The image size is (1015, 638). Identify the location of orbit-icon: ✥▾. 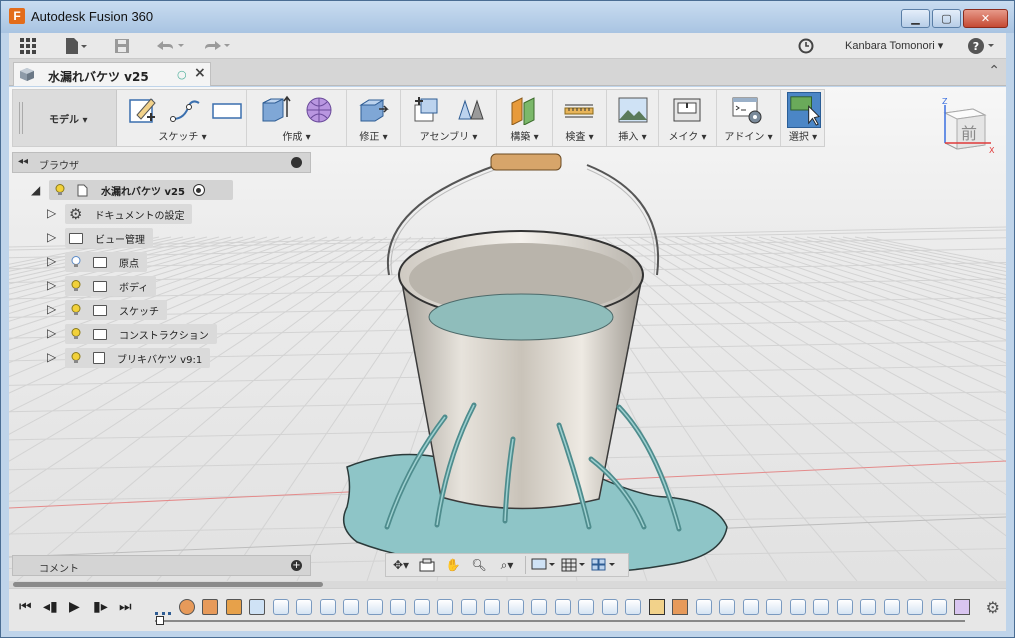
(401, 565).